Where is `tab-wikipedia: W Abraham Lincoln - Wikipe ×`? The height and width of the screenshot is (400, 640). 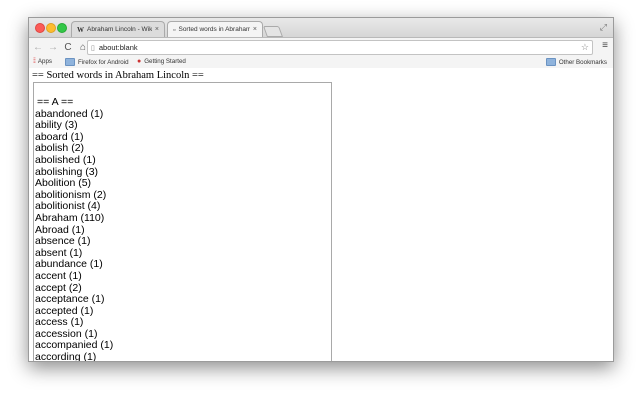
tab-wikipedia: W Abraham Lincoln - Wikipe × is located at coordinates (118, 29).